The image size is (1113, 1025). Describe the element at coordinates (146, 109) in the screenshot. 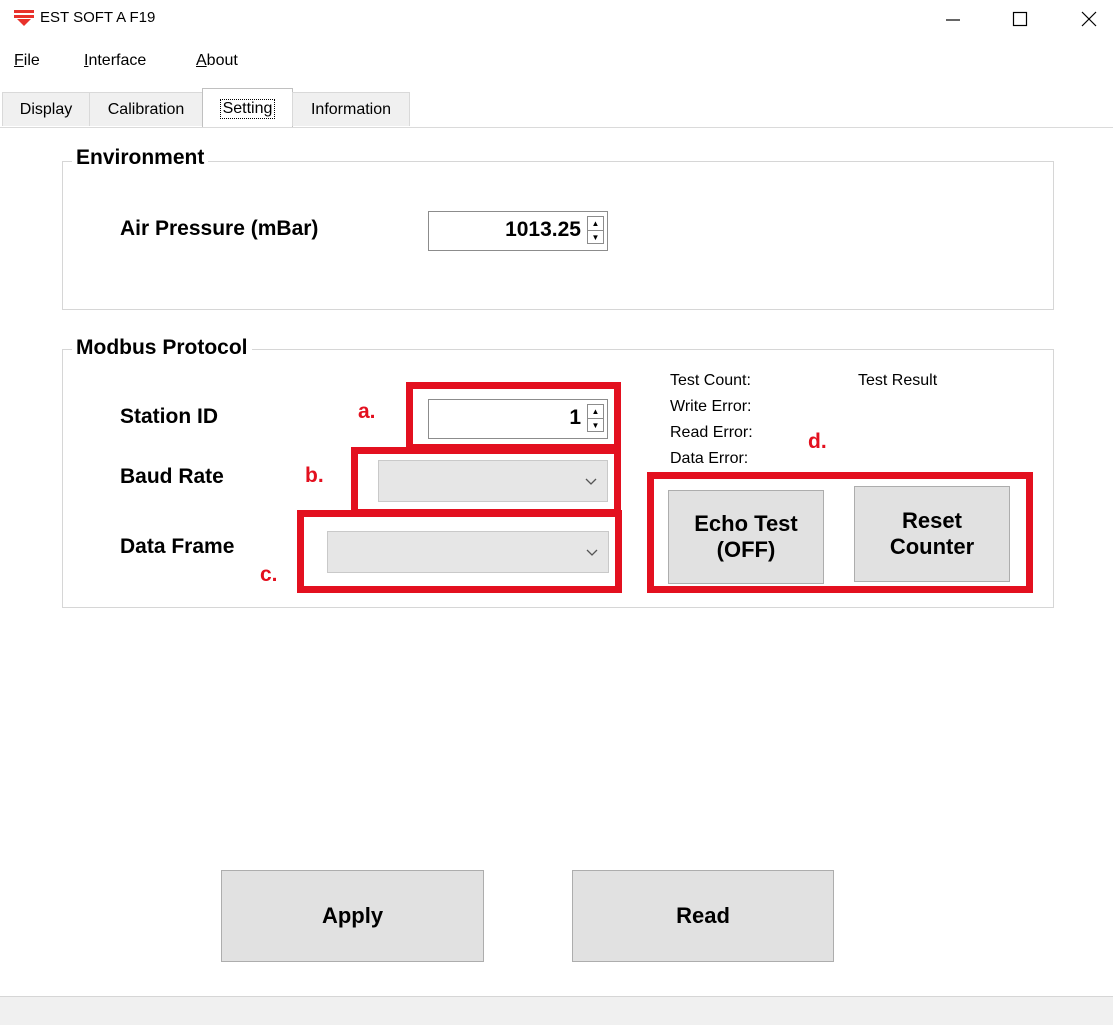

I see `tab-calibration: Calibration` at that location.